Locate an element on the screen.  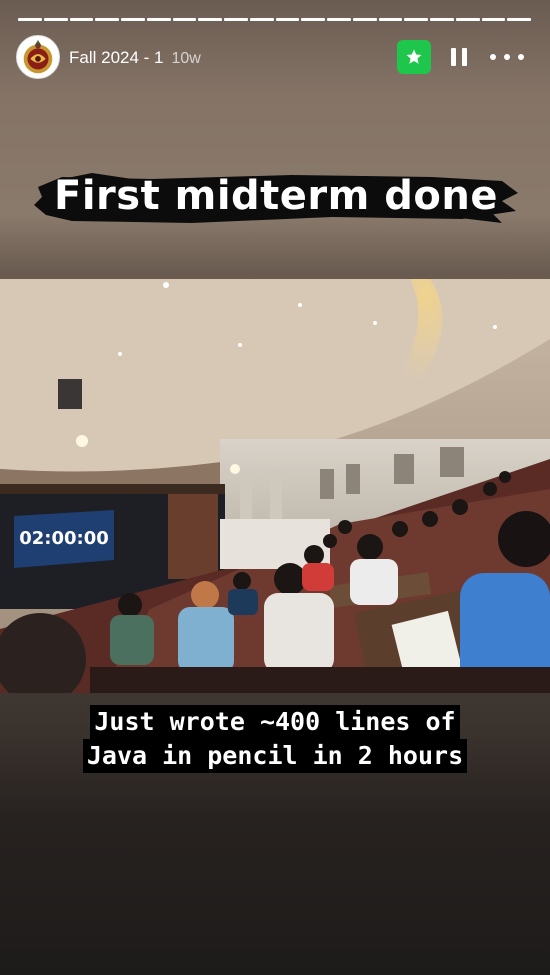
text-sticker: First midterm done is located at coordinates (276, 198).